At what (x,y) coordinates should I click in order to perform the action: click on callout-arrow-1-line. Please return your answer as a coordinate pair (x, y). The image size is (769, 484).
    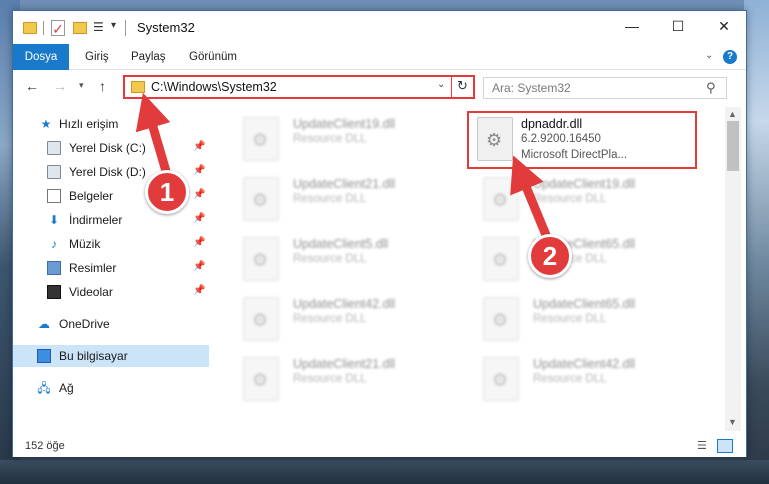
    Looking at the image, I should click on (154, 136).